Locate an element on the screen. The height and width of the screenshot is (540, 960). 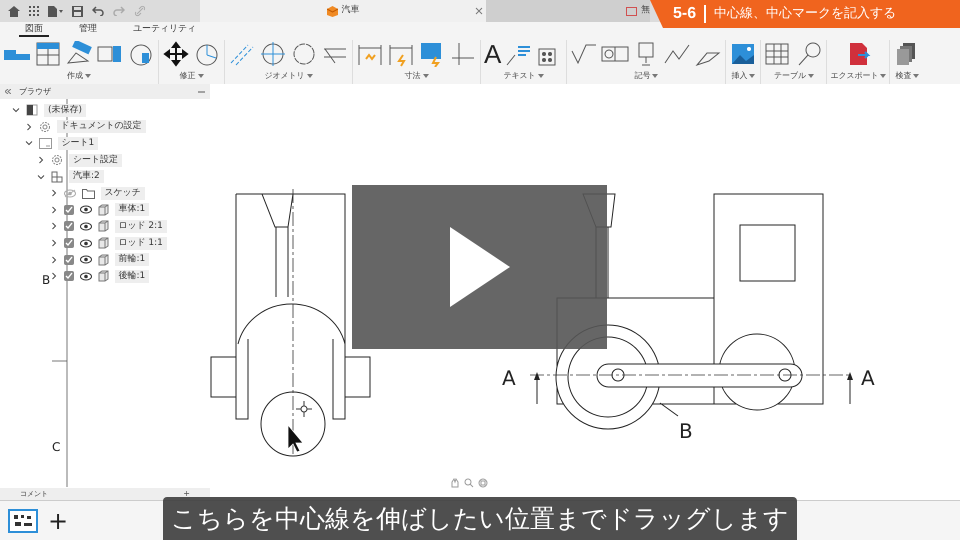
add-comment-button: + is located at coordinates (186, 494).